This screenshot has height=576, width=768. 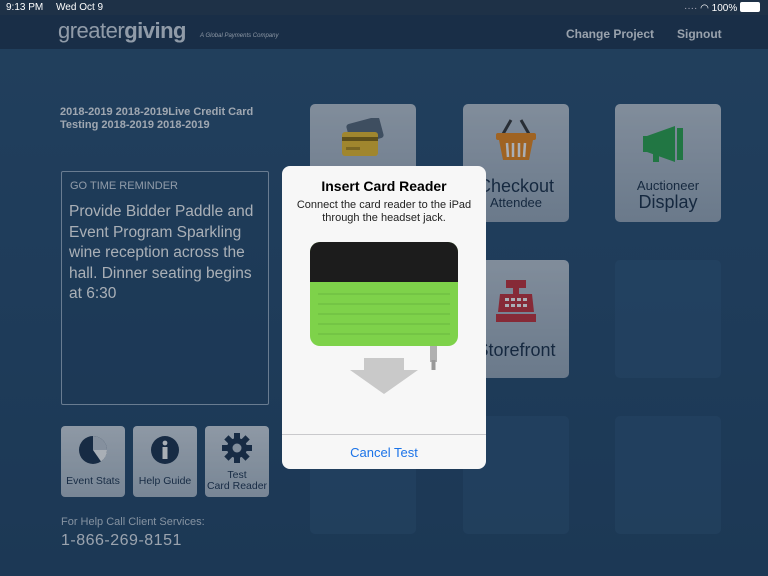 What do you see at coordinates (691, 8) in the screenshot?
I see `signal-dots-icon: ····` at bounding box center [691, 8].